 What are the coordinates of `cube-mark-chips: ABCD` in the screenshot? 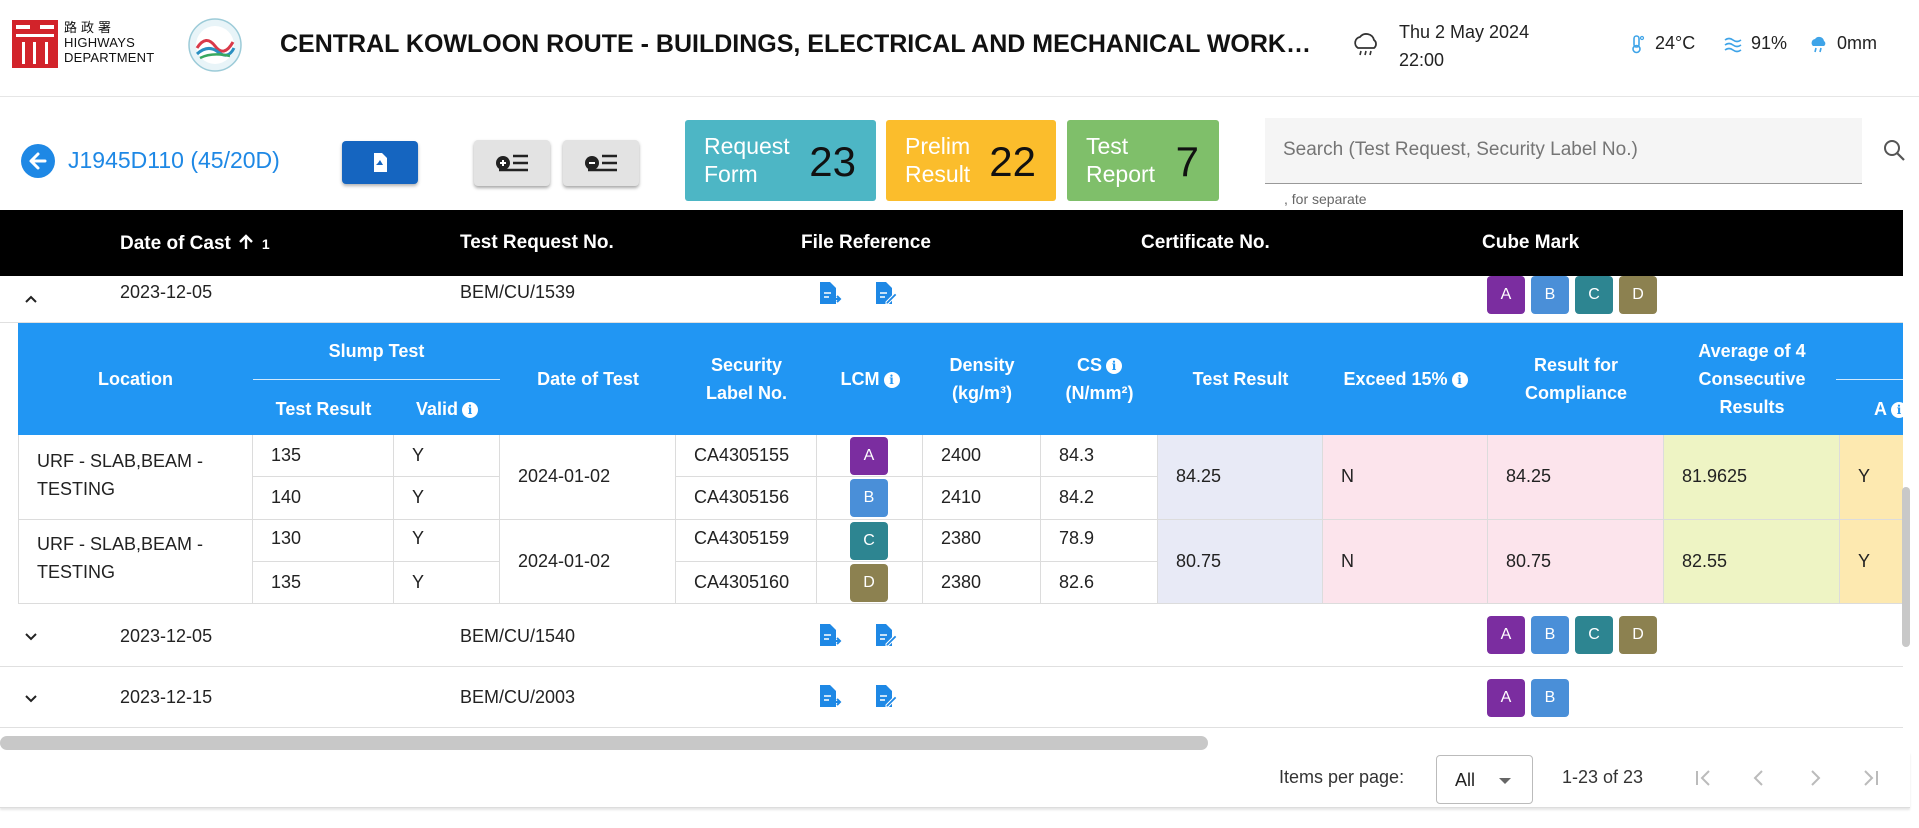 It's located at (1575, 635).